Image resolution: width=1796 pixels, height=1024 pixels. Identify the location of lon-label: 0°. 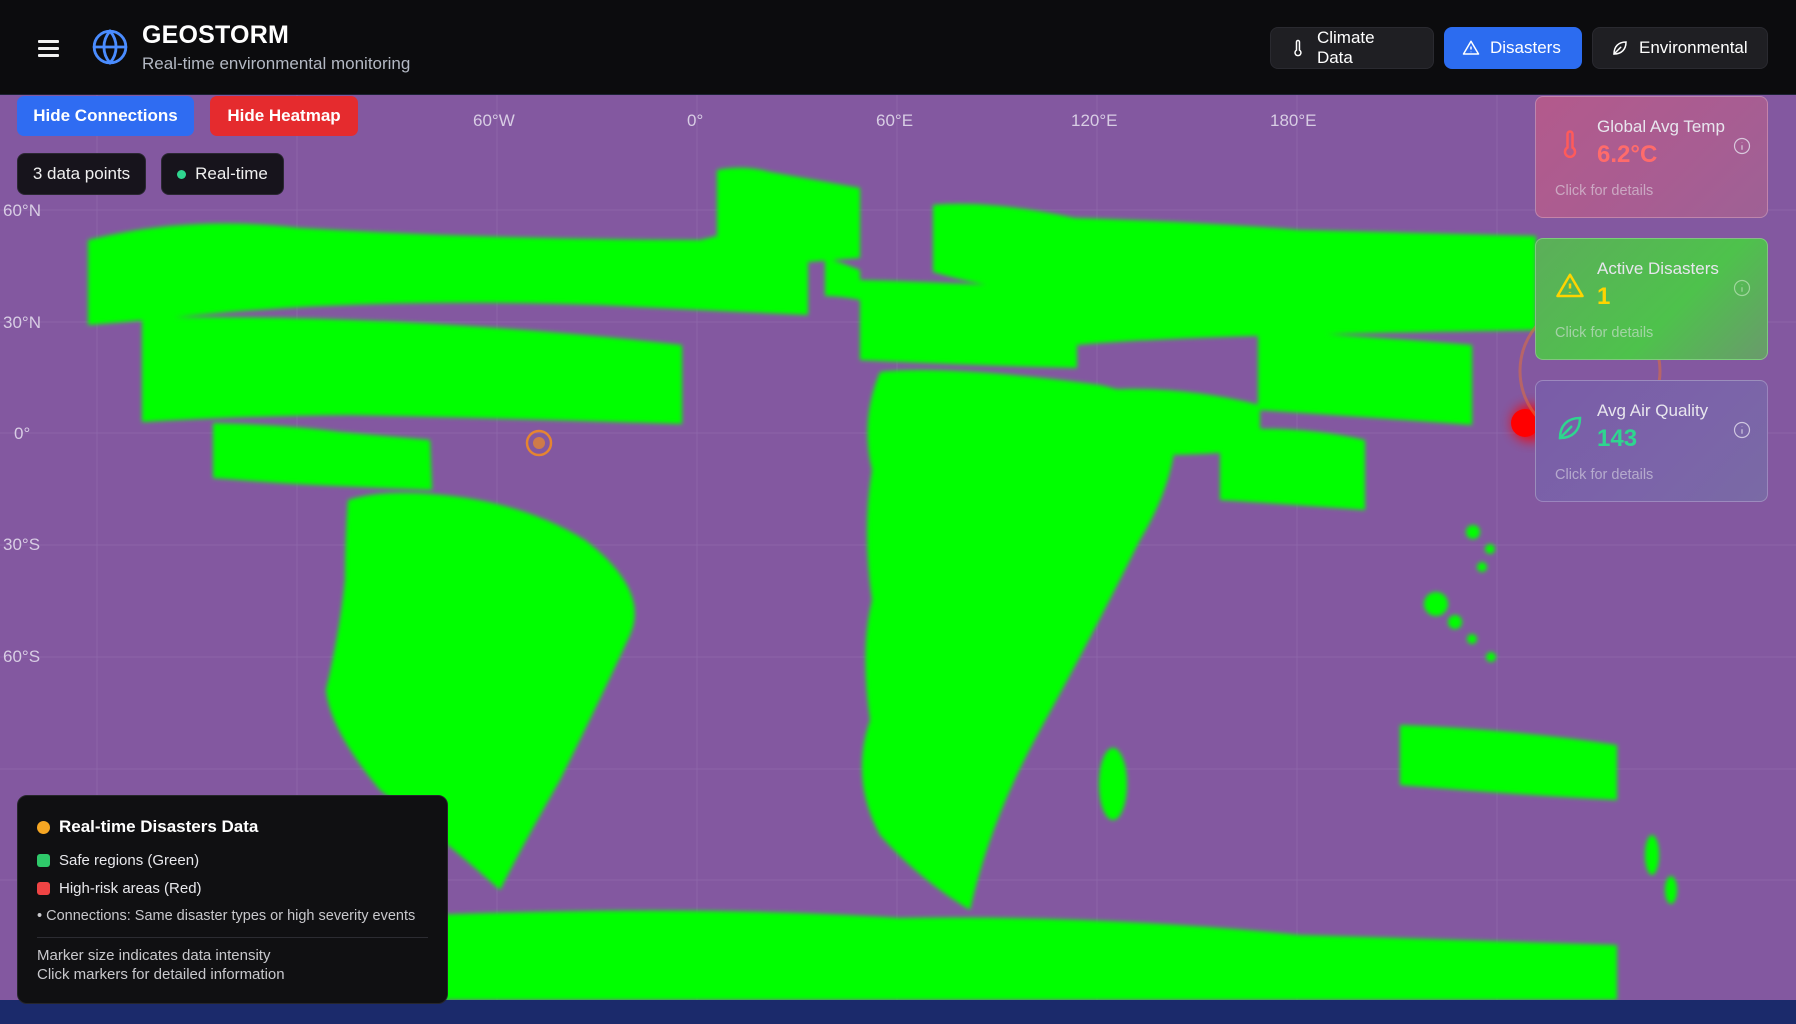
(695, 120).